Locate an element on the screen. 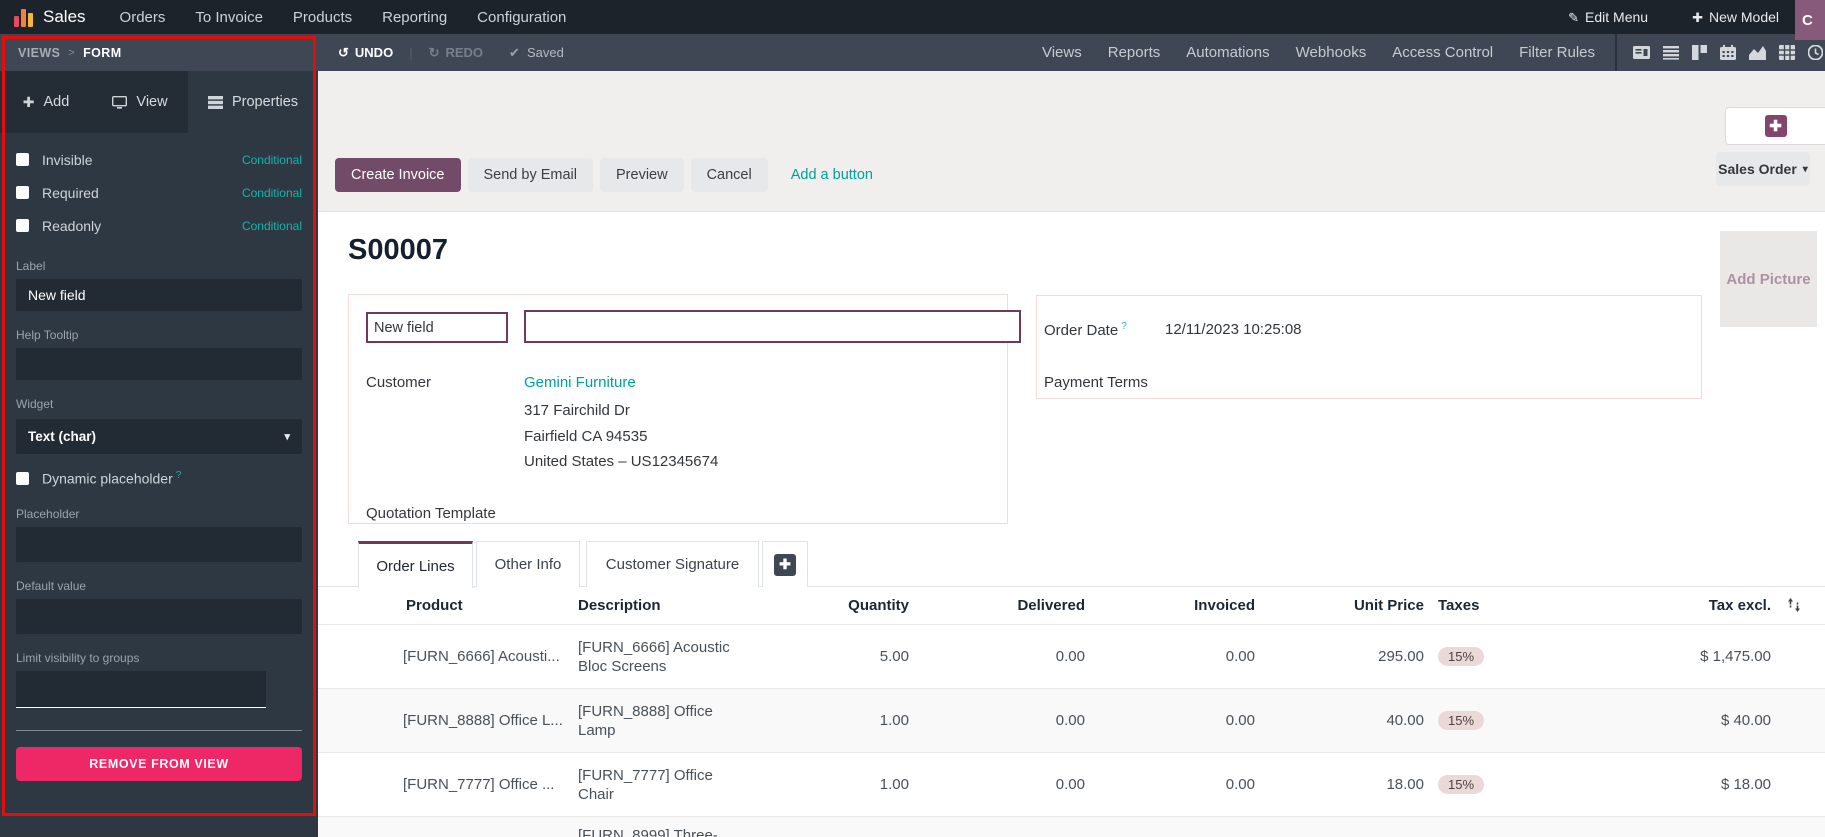 This screenshot has height=837, width=1825. form-view-icon is located at coordinates (1641, 52).